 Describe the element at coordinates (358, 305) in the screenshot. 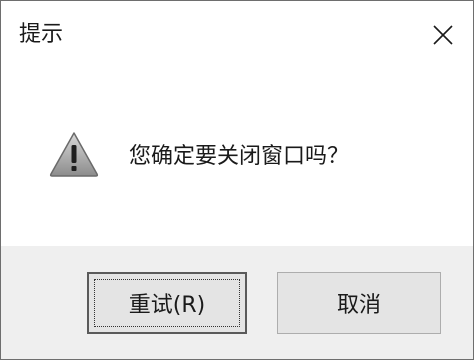

I see `cancel-button-label: 取消` at that location.